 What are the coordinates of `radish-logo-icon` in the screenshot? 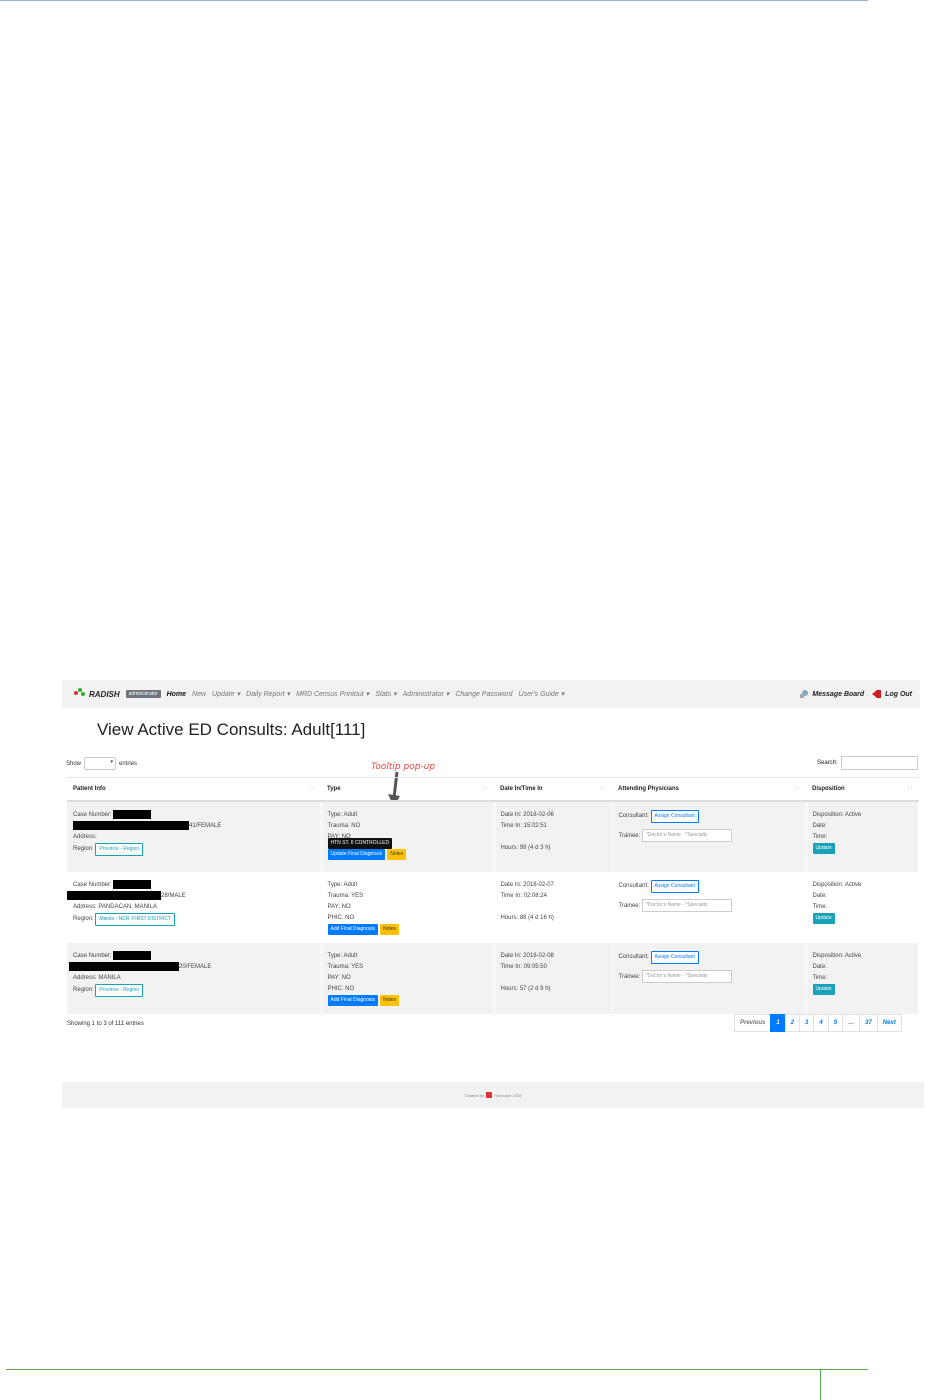 It's located at (80, 694).